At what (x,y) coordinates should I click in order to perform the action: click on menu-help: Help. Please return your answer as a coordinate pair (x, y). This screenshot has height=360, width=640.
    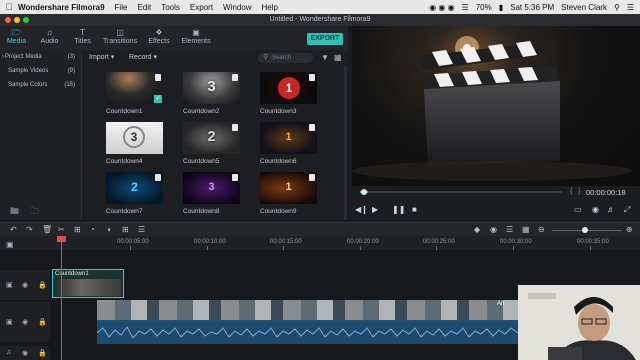
    Looking at the image, I should click on (270, 7).